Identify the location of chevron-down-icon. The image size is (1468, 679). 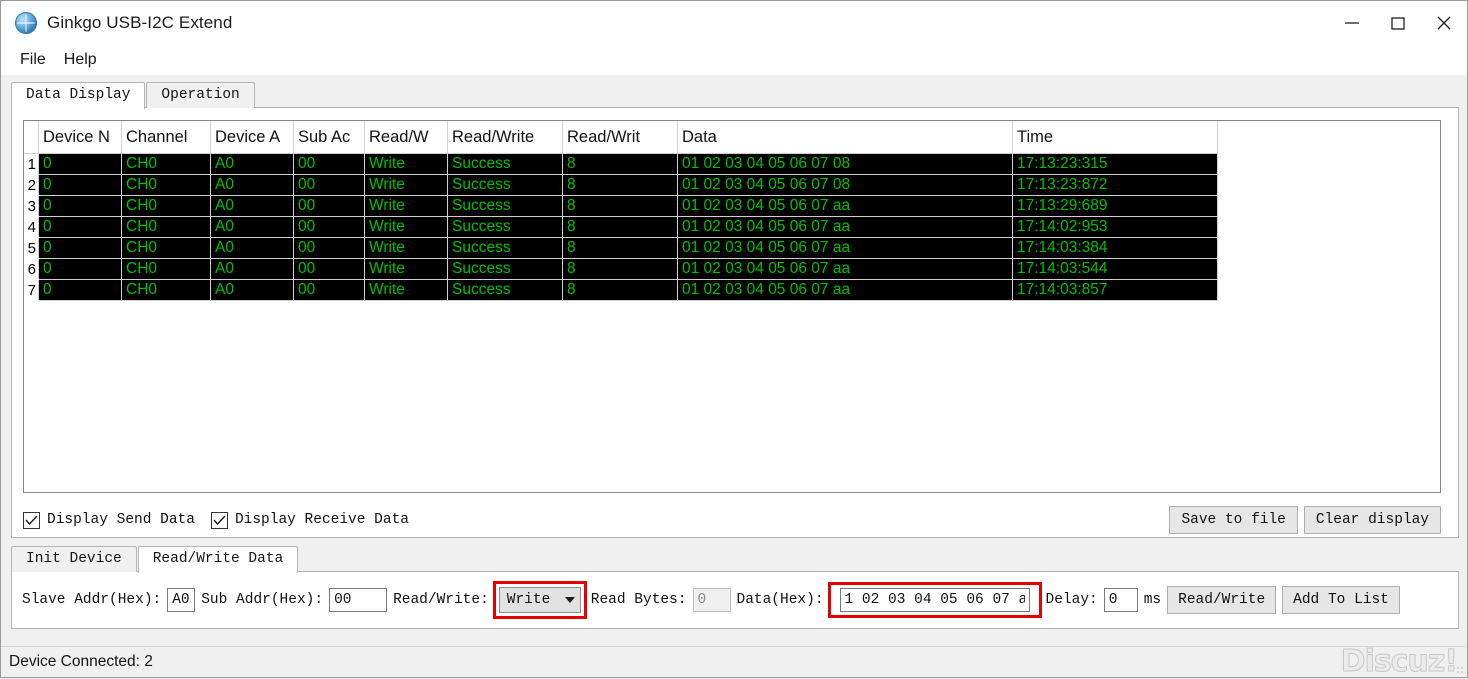
(569, 600).